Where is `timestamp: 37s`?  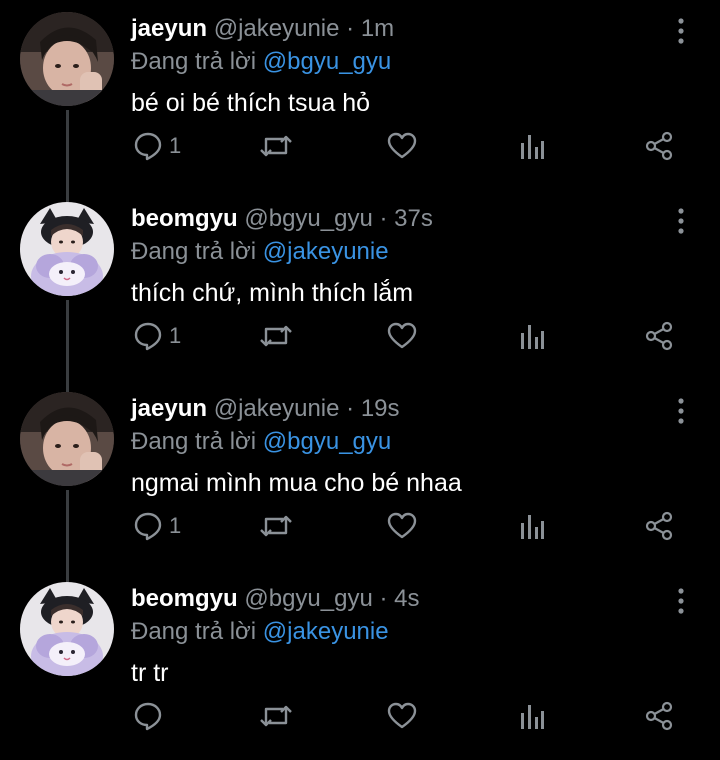 timestamp: 37s is located at coordinates (413, 218).